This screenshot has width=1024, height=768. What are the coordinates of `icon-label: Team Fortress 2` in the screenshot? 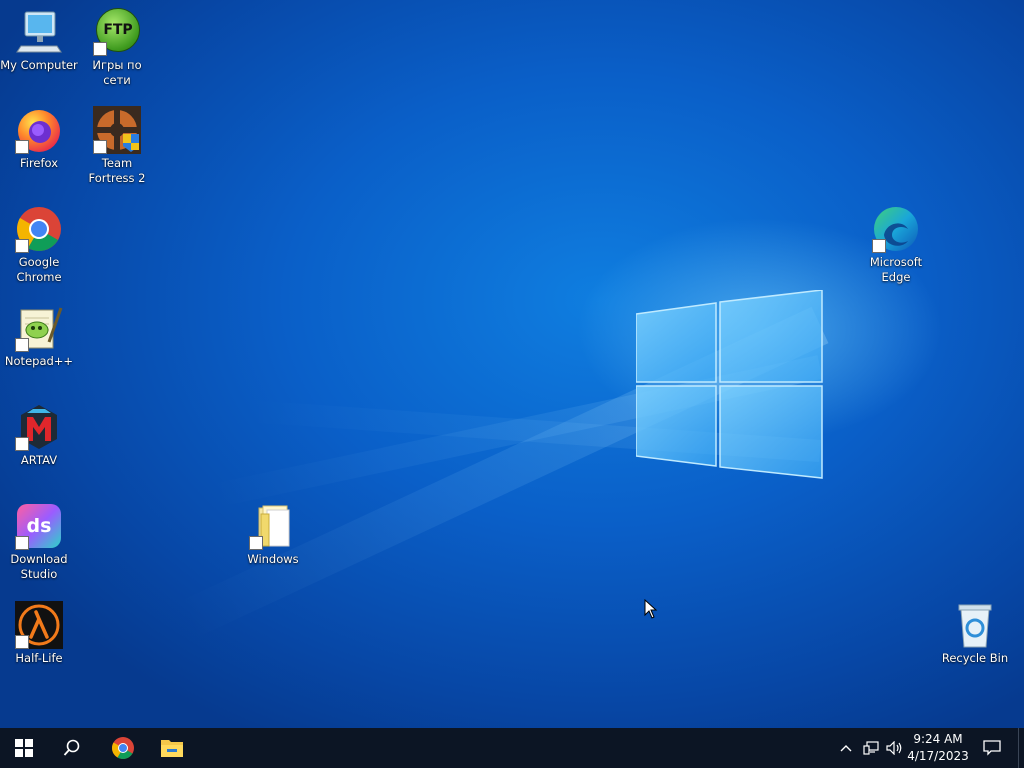 It's located at (117, 170).